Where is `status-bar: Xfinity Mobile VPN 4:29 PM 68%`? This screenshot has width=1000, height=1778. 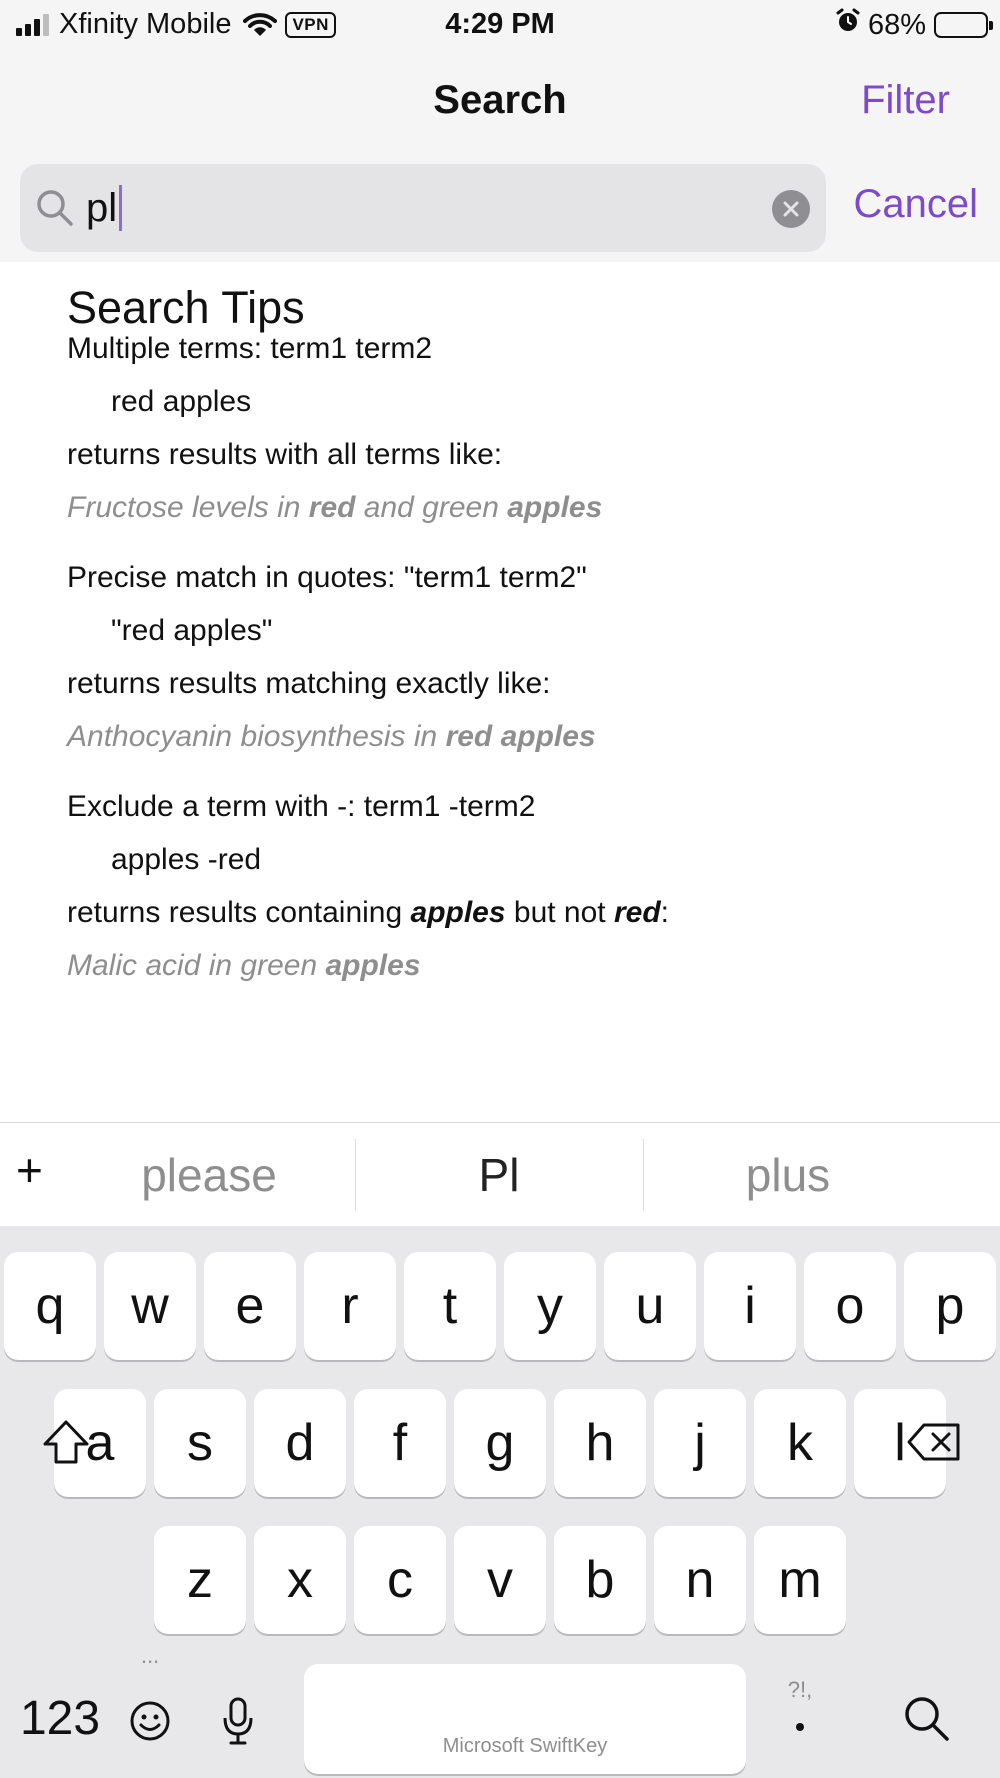
status-bar: Xfinity Mobile VPN 4:29 PM 68% is located at coordinates (500, 25).